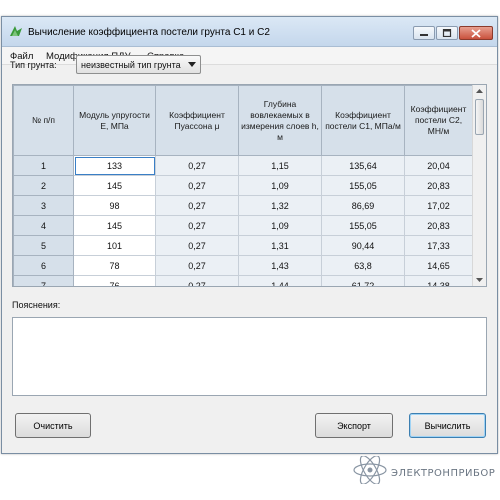  What do you see at coordinates (43, 225) in the screenshot?
I see `row-number: 4` at bounding box center [43, 225].